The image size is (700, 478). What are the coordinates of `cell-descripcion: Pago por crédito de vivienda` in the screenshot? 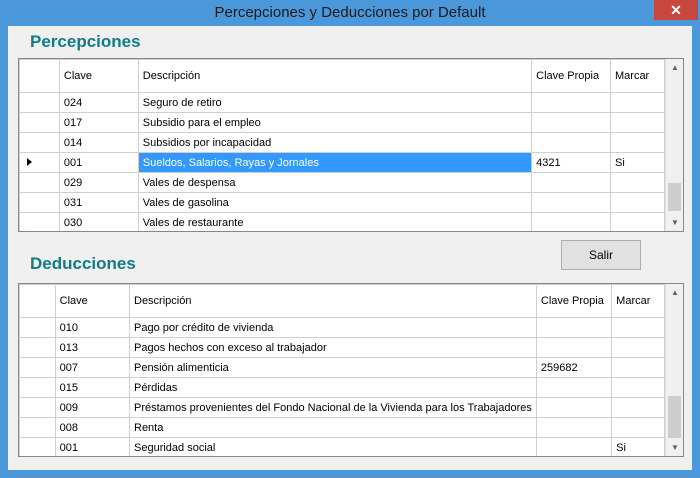 It's located at (333, 327).